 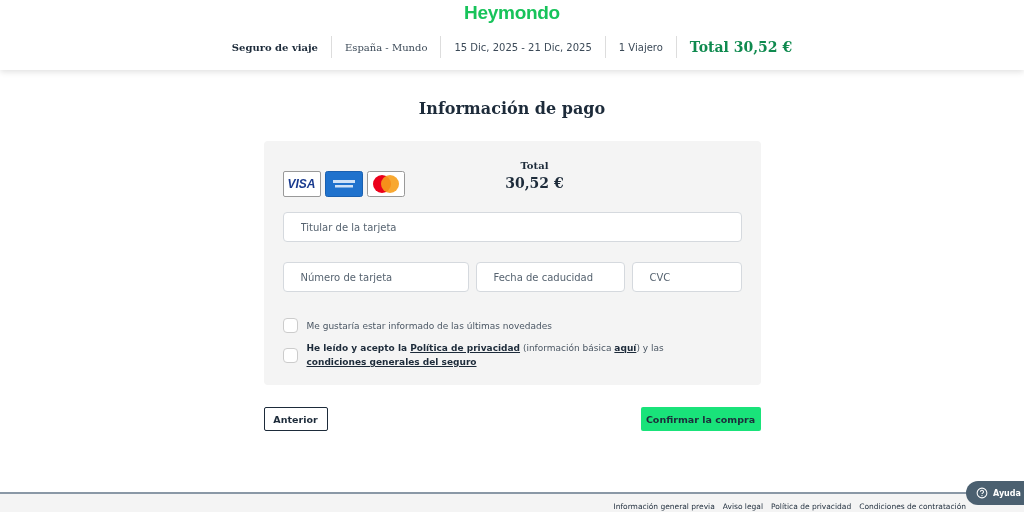 I want to click on consent-link: Política de privacidad, so click(x=465, y=348).